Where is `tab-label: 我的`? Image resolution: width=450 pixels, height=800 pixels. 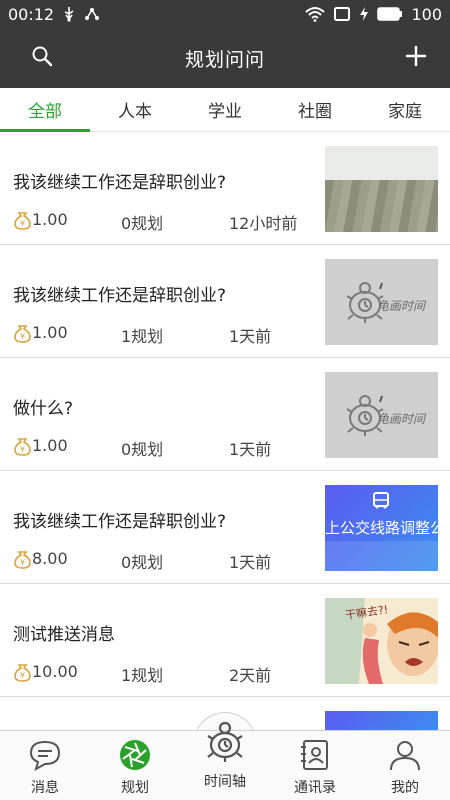
tab-label: 我的 is located at coordinates (405, 788).